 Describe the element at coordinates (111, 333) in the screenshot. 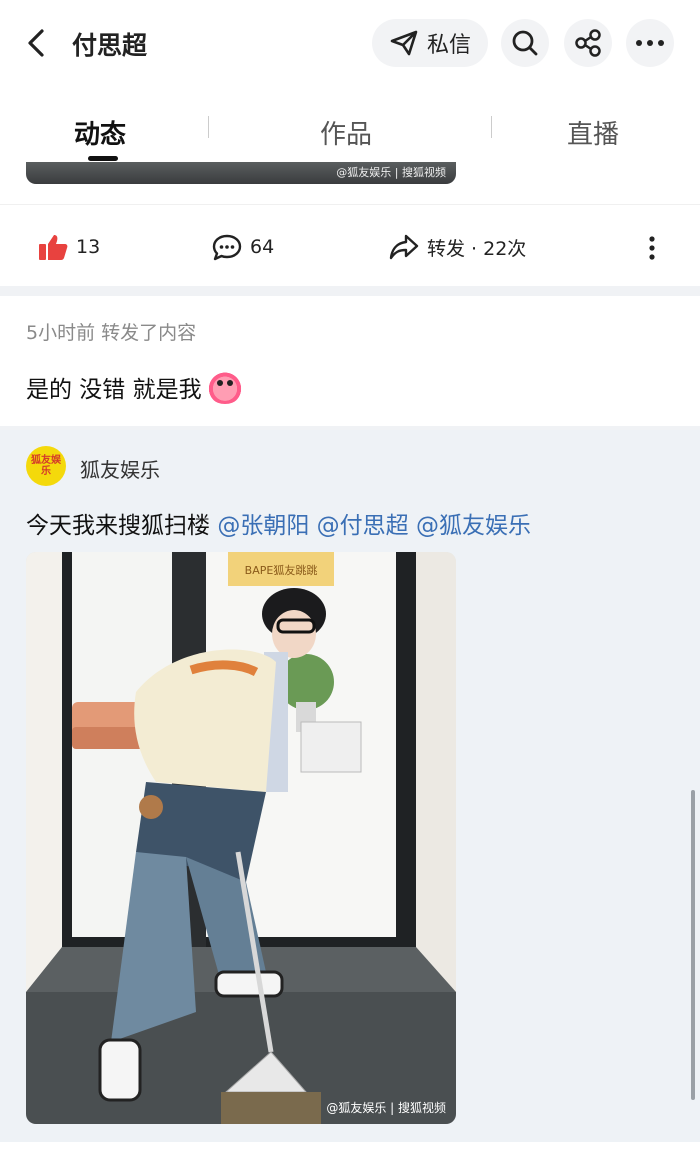

I see `post-meta: 5小时前 转发了内容` at that location.